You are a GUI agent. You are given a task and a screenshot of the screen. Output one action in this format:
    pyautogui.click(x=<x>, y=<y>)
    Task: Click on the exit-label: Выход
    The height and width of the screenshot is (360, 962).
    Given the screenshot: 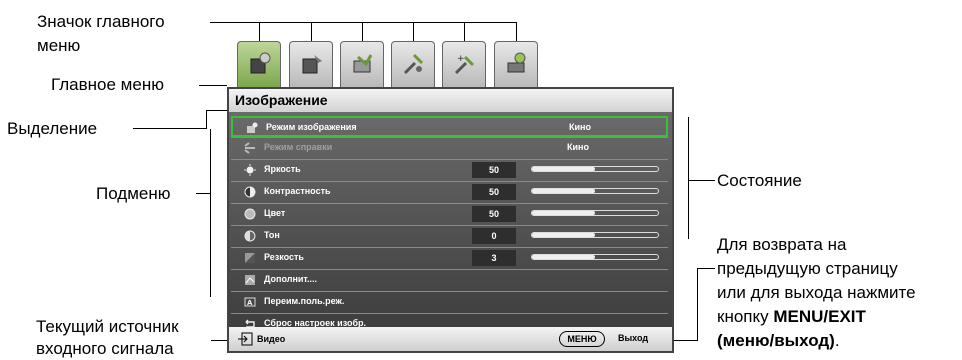 What is the action you would take?
    pyautogui.click(x=633, y=338)
    